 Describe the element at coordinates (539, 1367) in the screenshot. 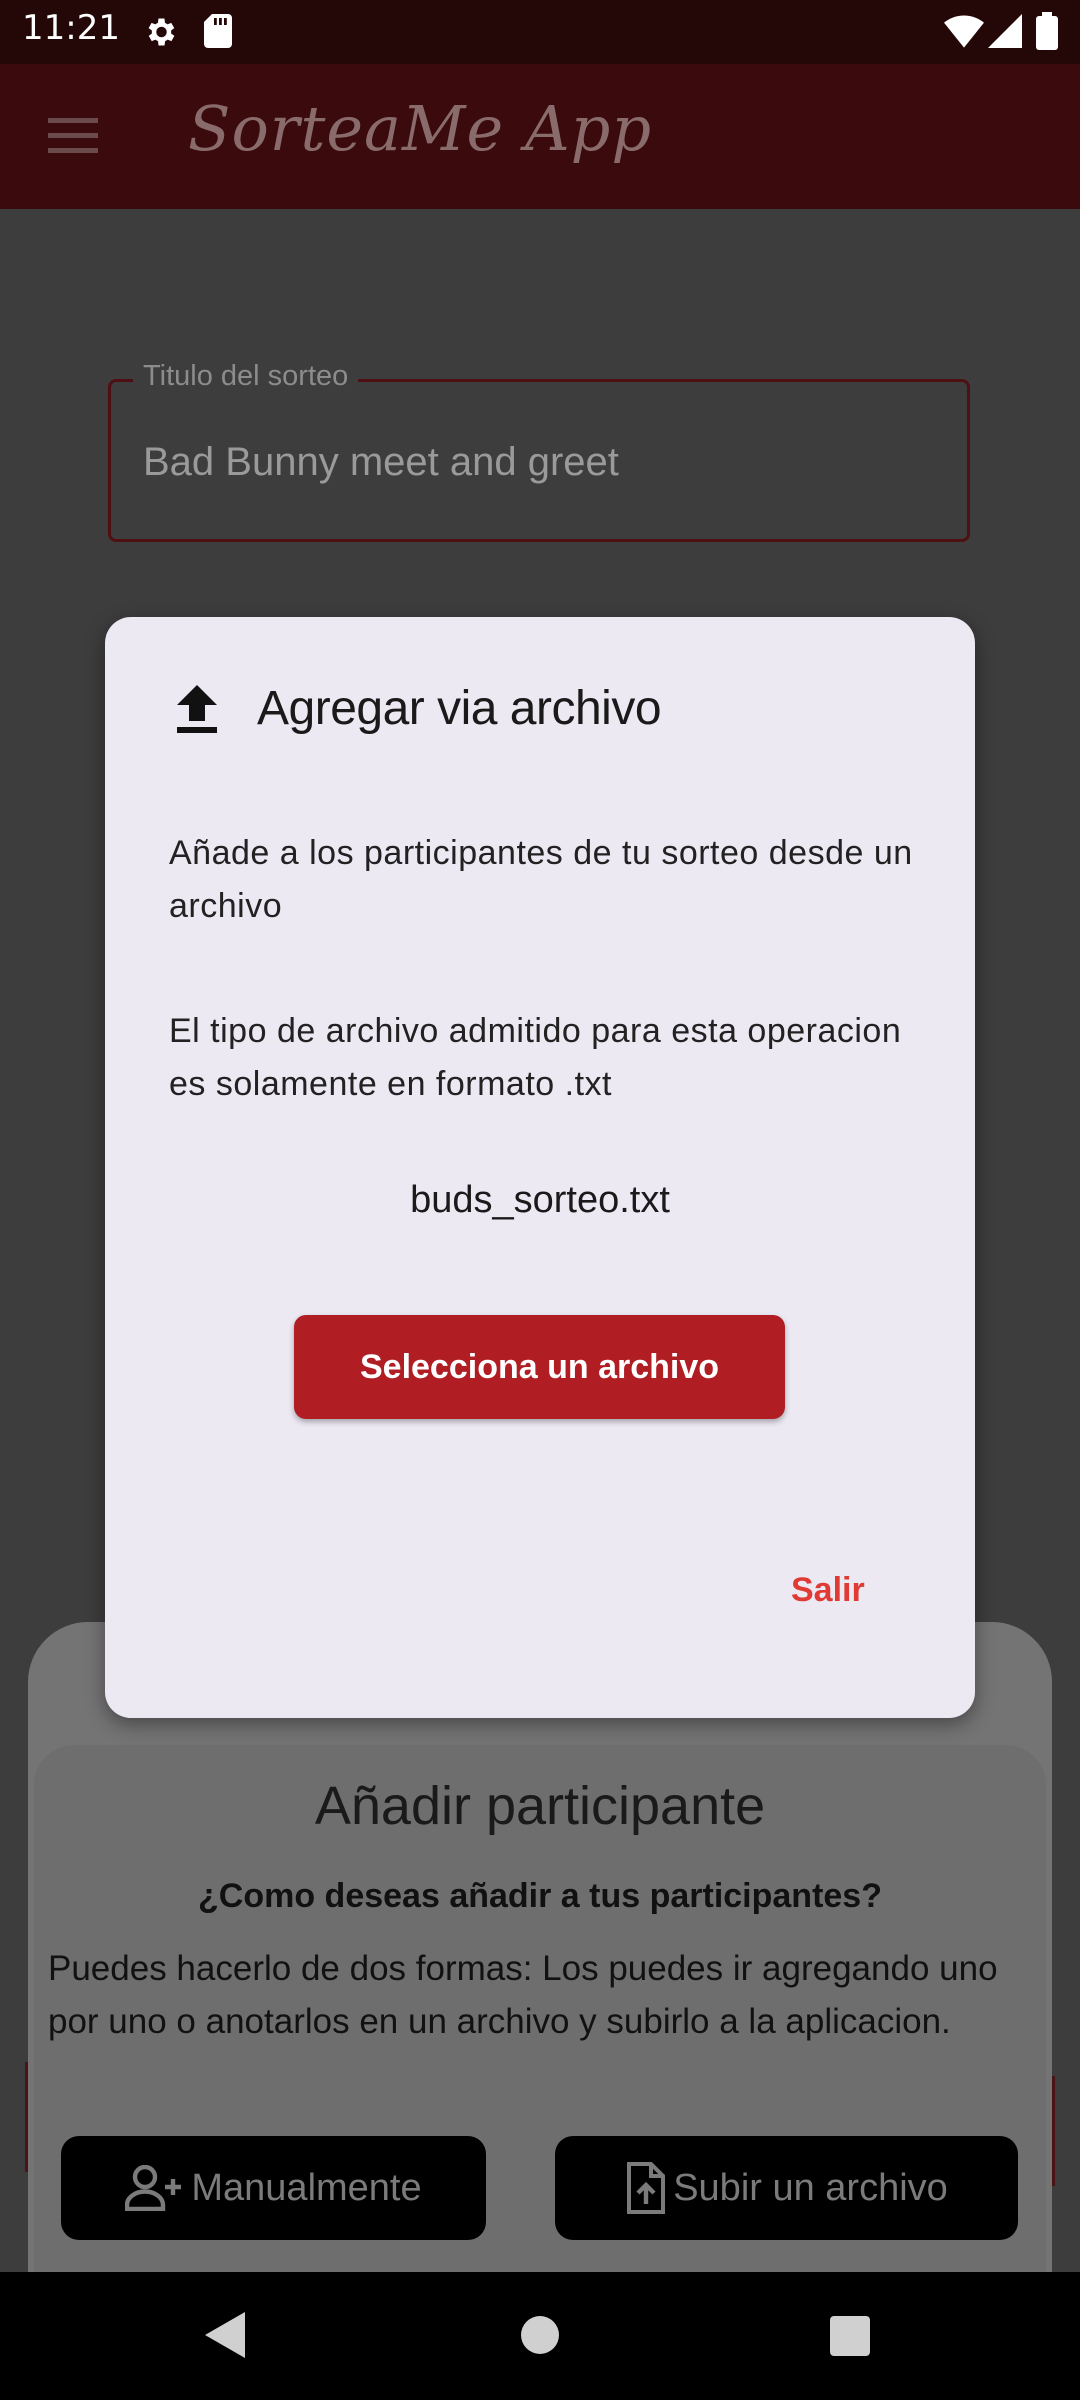

I see `select-file-button: Selecciona un archivo` at that location.